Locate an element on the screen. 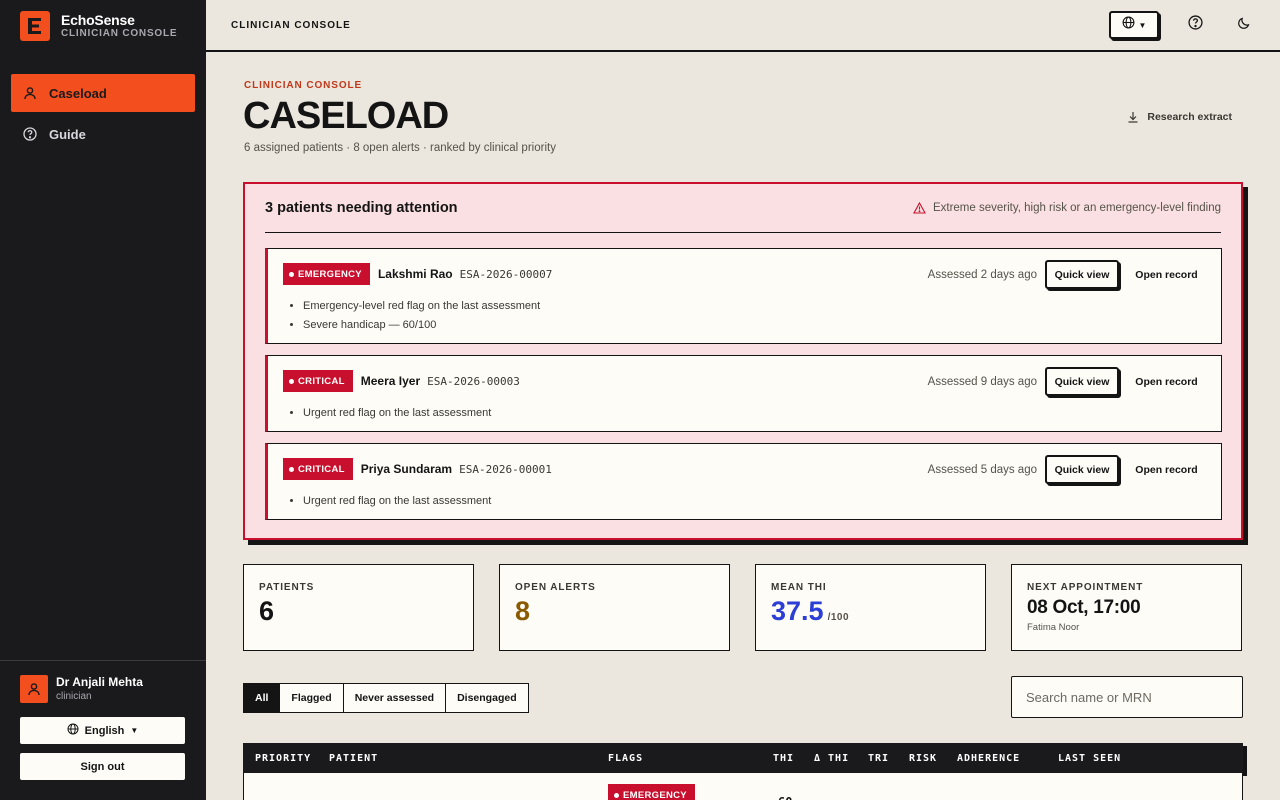 This screenshot has height=800, width=1280. stat-label: NEXT APPOINTMENT is located at coordinates (1085, 587).